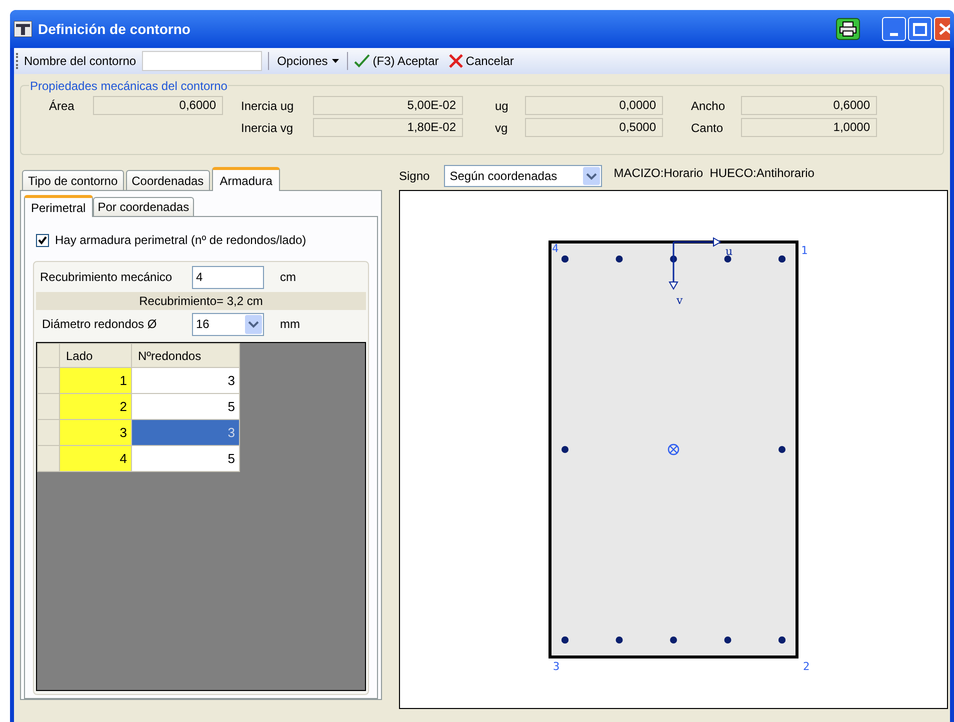  Describe the element at coordinates (290, 324) in the screenshot. I see `unit-label: mm` at that location.